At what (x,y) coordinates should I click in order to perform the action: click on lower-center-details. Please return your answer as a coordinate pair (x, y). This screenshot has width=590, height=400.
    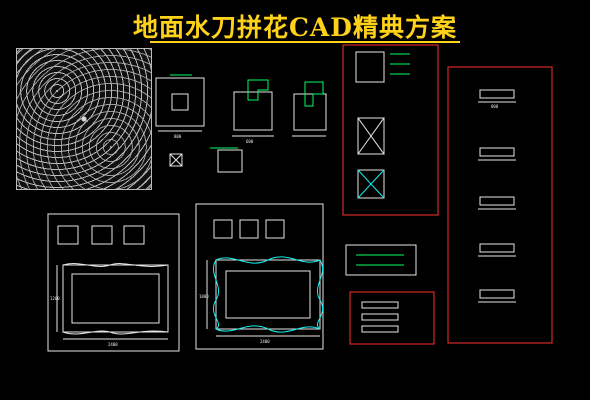
    Looking at the image, I should click on (390, 294).